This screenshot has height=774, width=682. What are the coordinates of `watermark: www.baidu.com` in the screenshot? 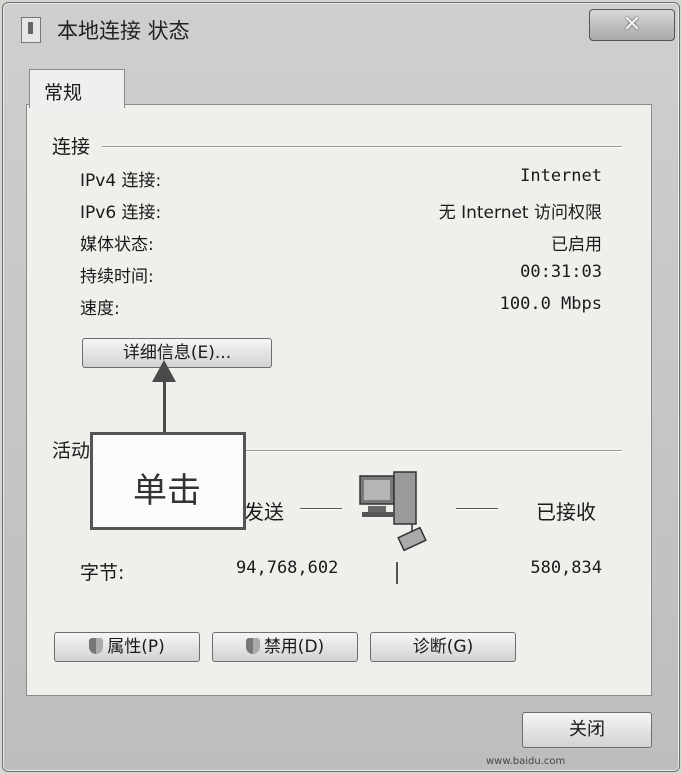 It's located at (526, 761).